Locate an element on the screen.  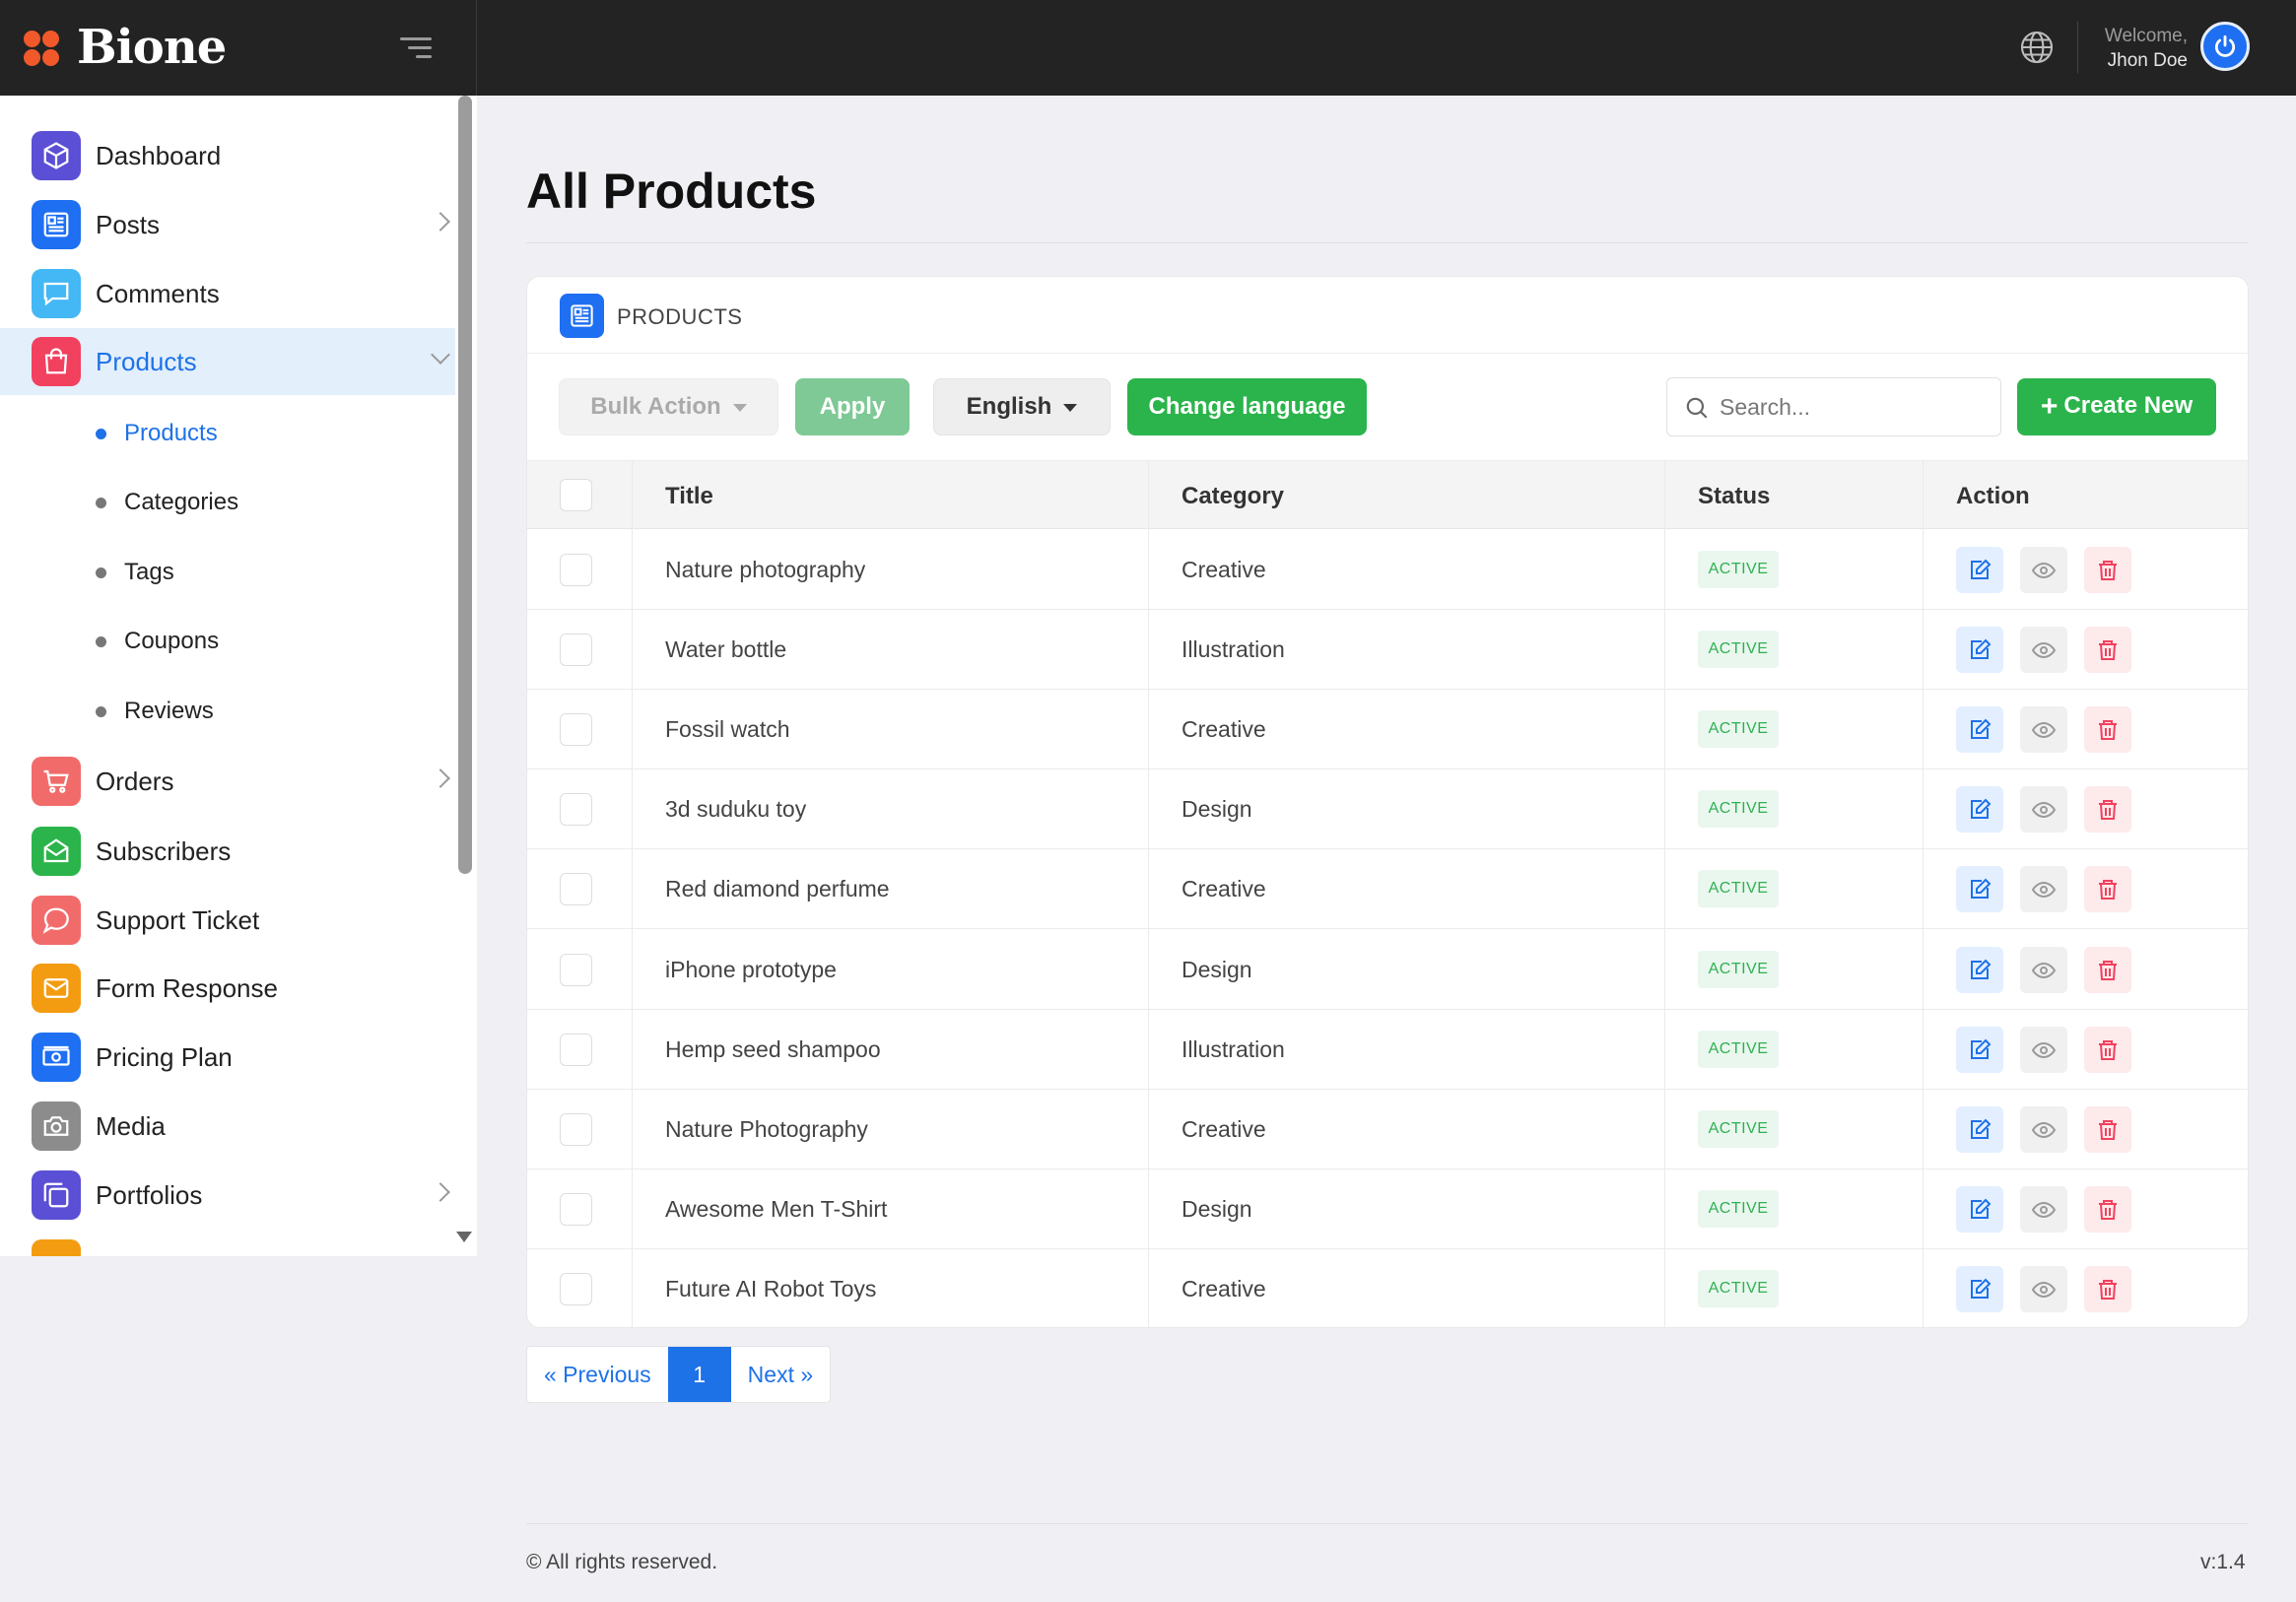
product-title: Awesome Men T-Shirt is located at coordinates (776, 1208).